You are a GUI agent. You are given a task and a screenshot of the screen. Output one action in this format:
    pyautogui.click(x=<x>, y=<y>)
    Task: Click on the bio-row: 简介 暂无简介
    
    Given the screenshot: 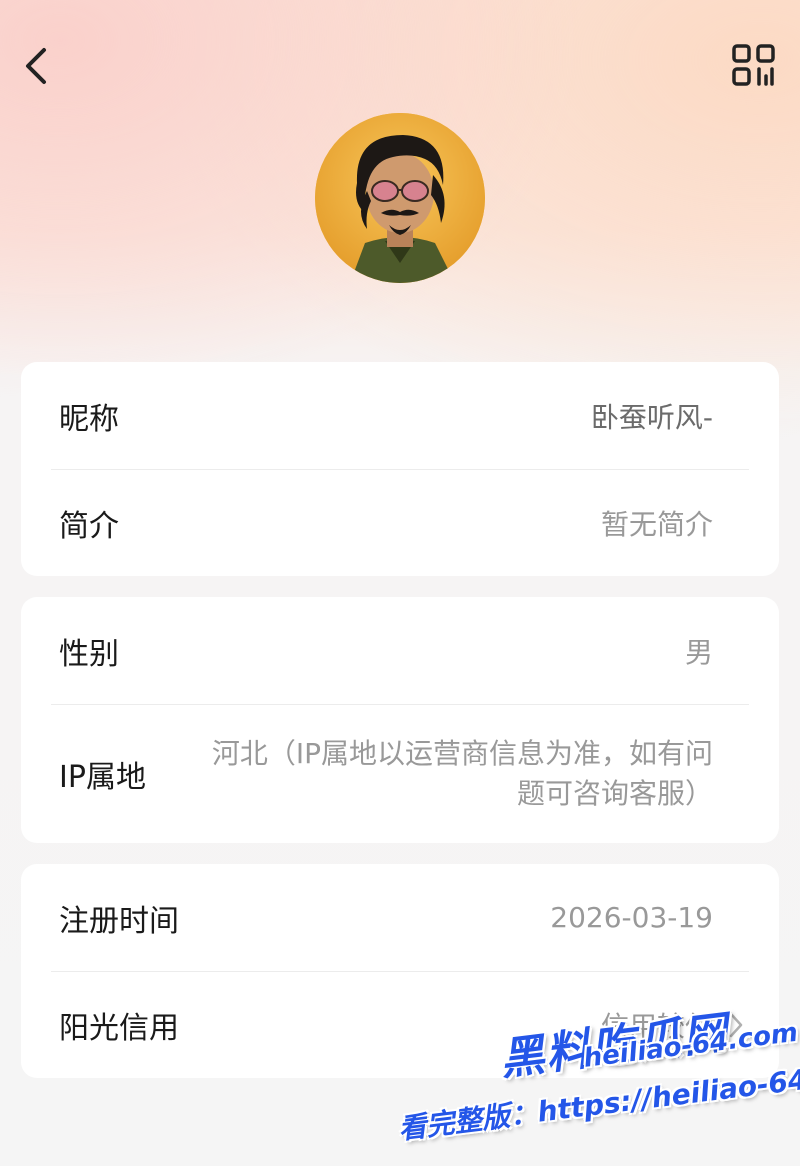 What is the action you would take?
    pyautogui.click(x=400, y=523)
    